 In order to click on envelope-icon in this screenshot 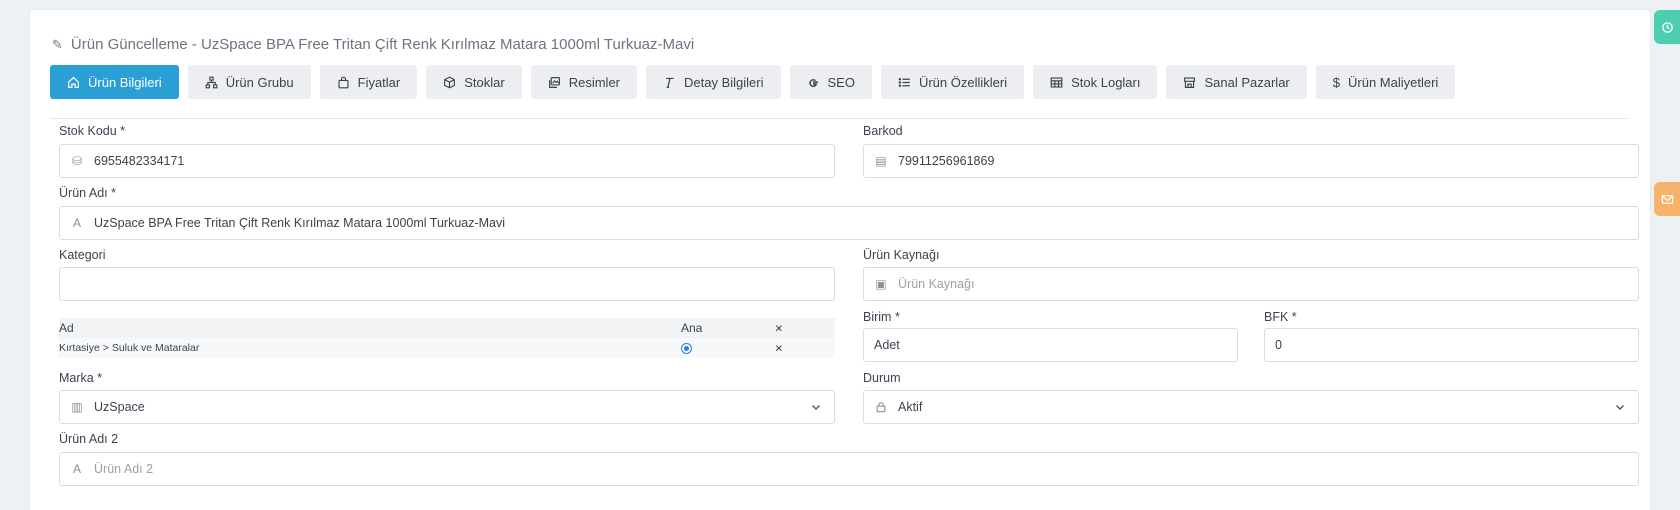, I will do `click(1667, 199)`.